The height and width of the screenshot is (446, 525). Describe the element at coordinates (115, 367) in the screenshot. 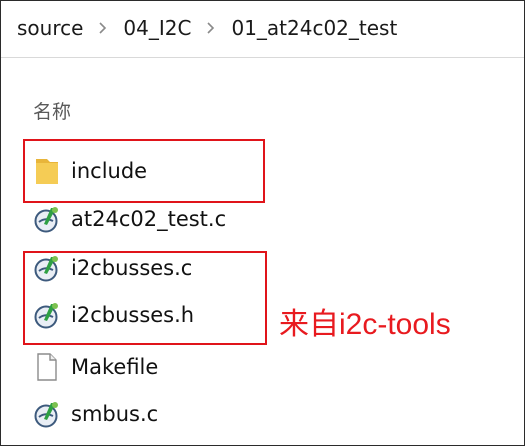

I see `file-name: Makefile` at that location.